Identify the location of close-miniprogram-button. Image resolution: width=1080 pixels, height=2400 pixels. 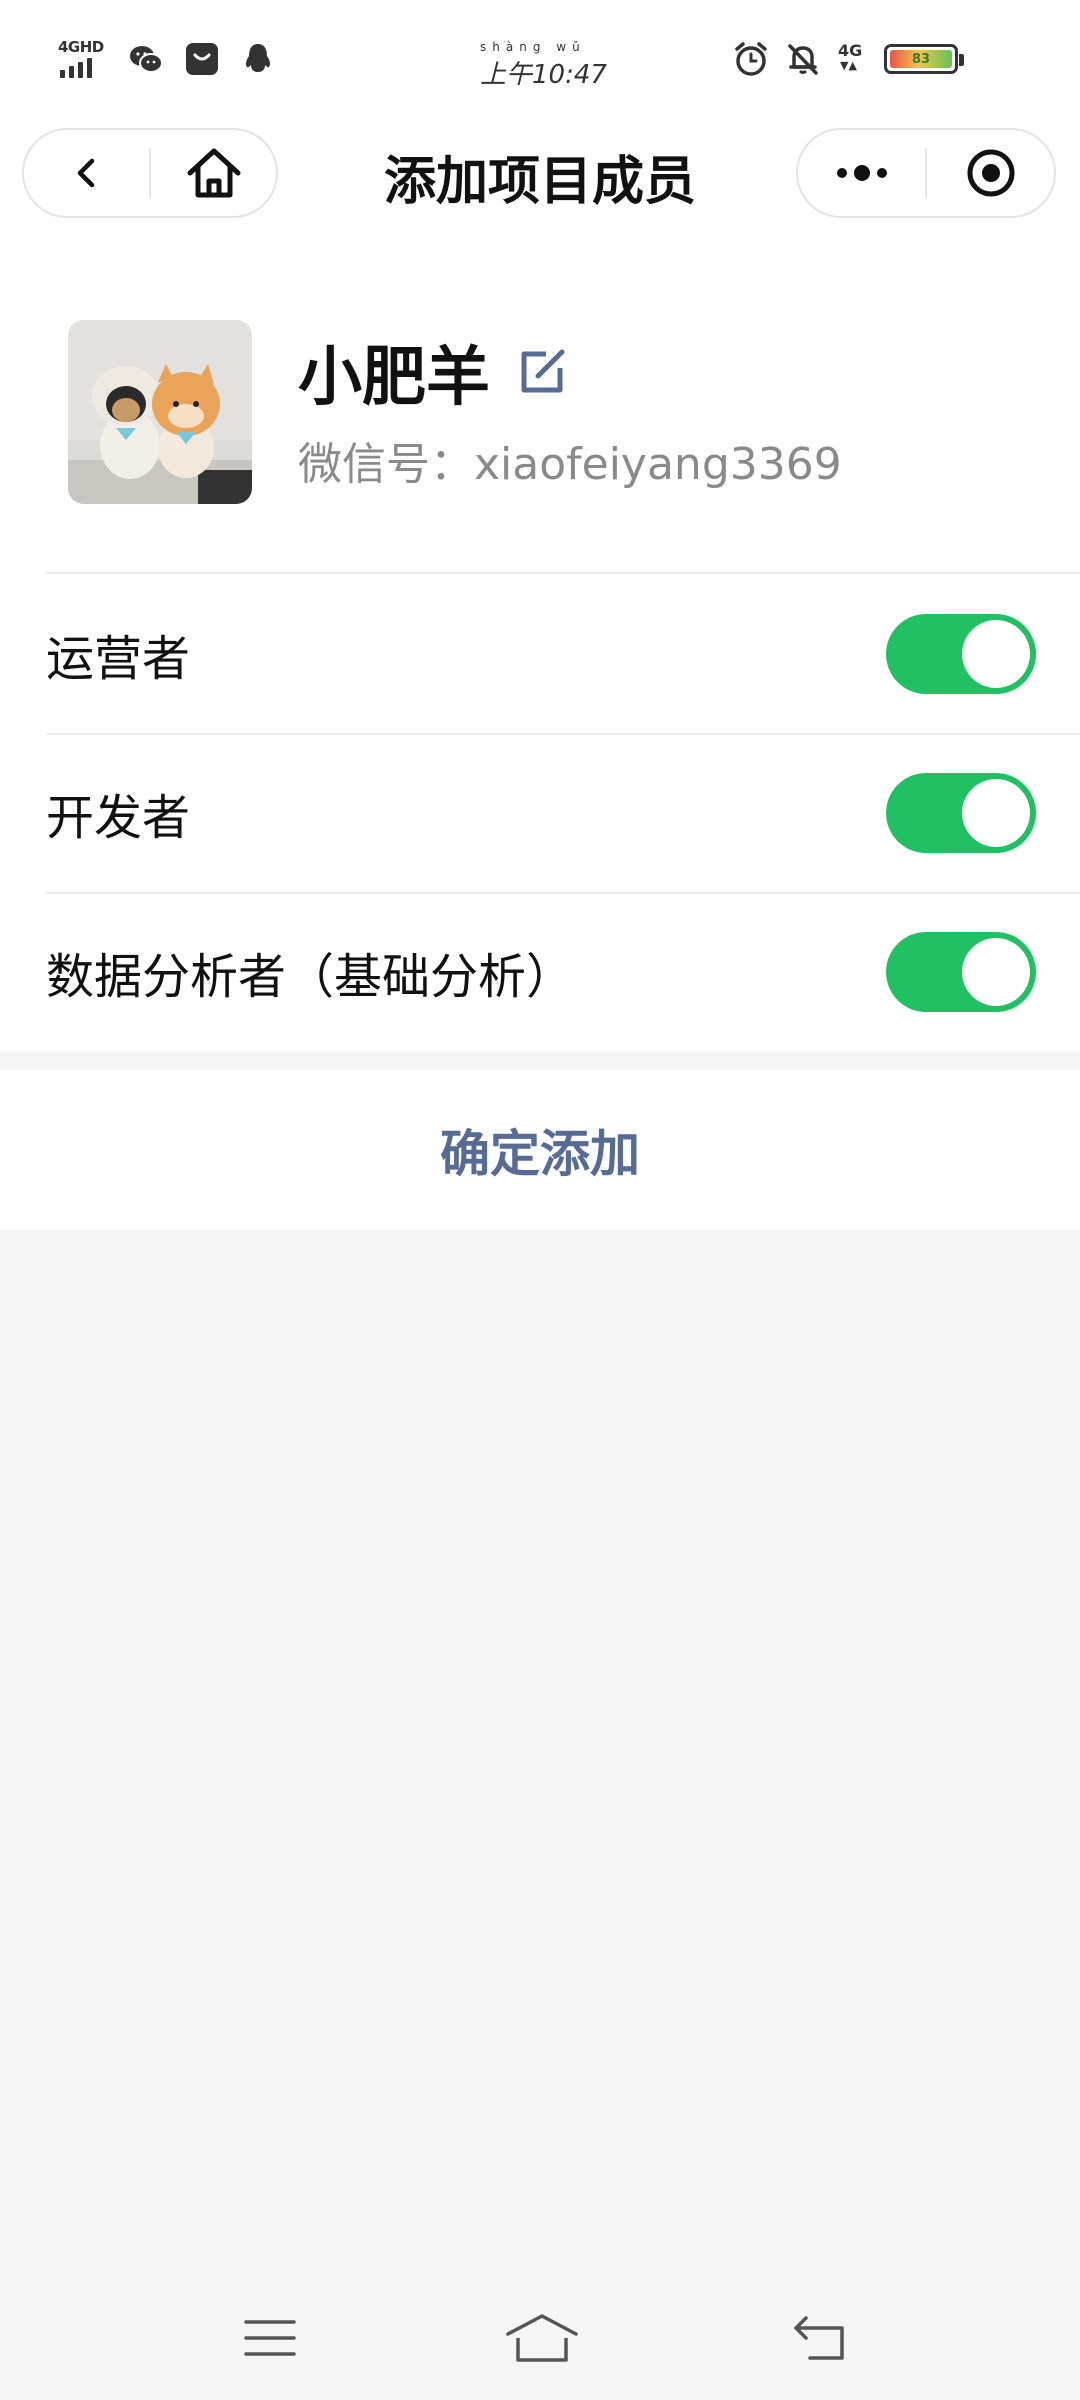
(990, 173).